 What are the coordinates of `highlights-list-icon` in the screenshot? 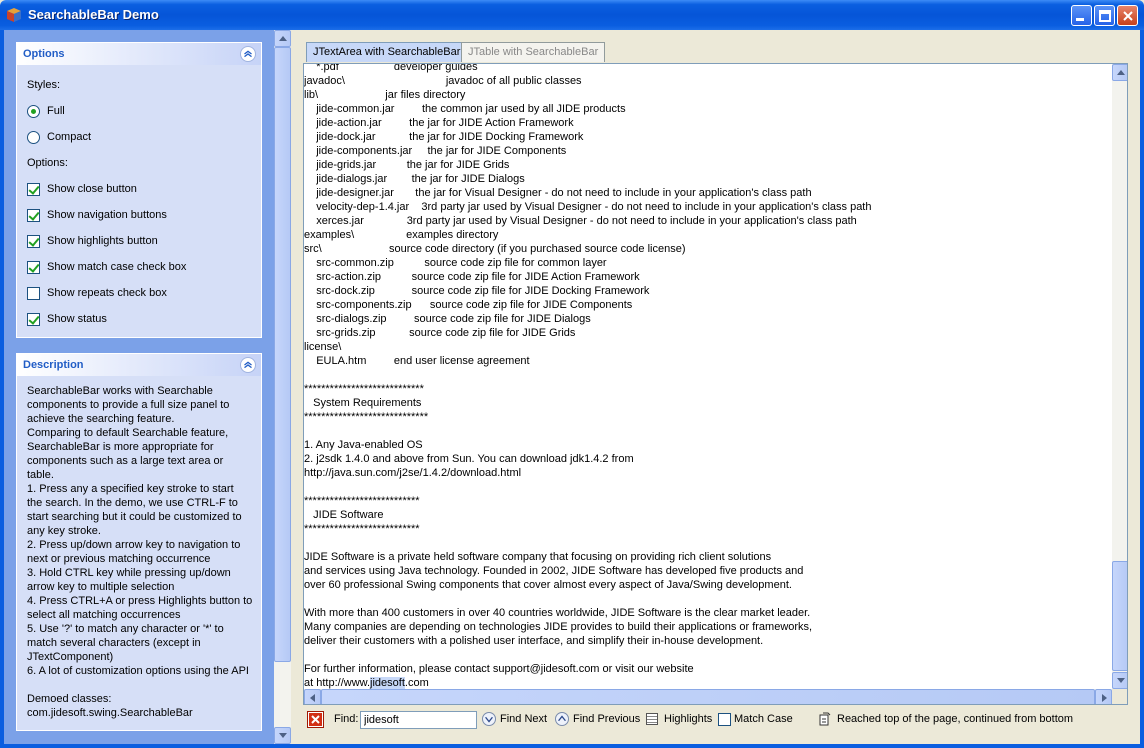 It's located at (652, 719).